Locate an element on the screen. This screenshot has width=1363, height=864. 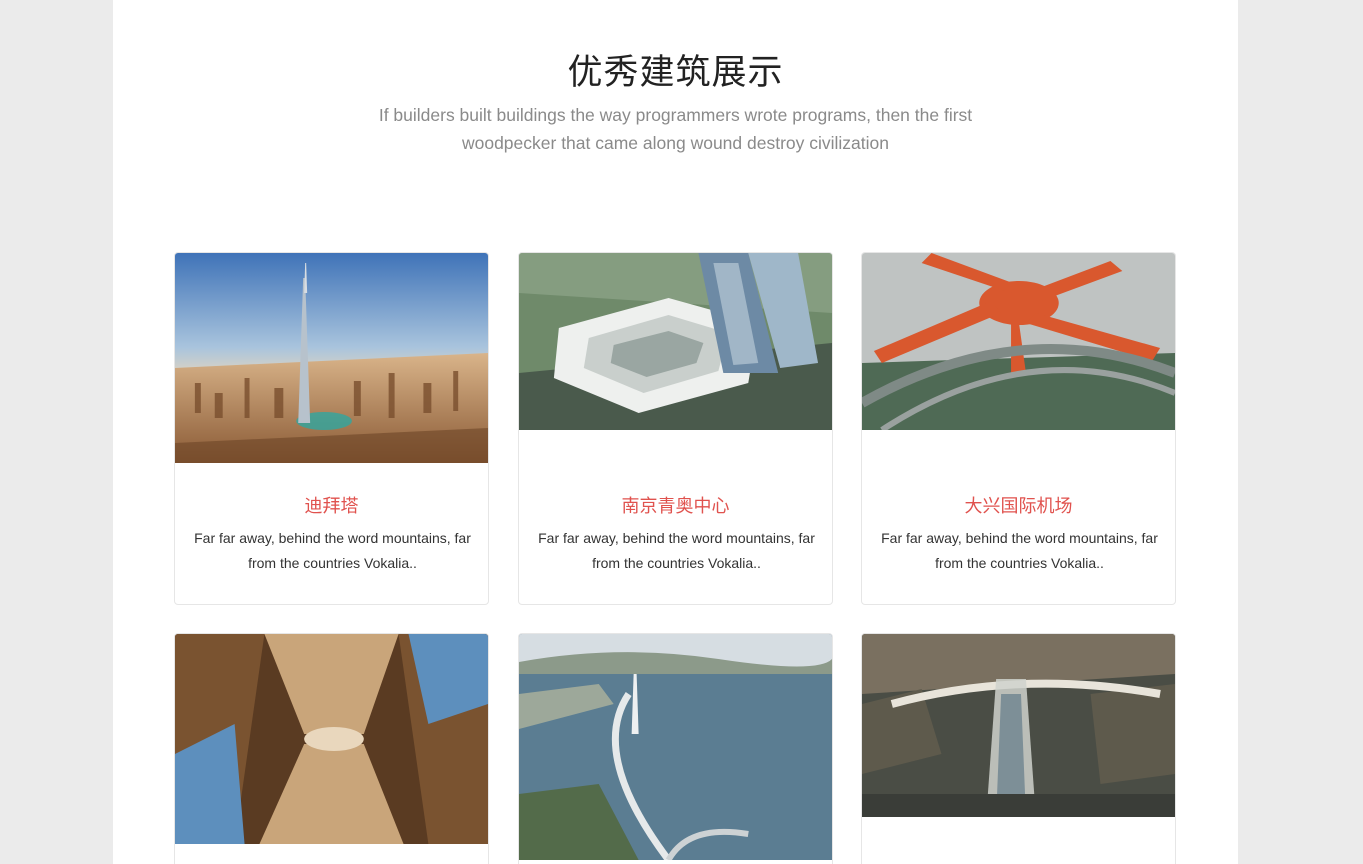
card-title: 大兴国际机场 is located at coordinates (1018, 505).